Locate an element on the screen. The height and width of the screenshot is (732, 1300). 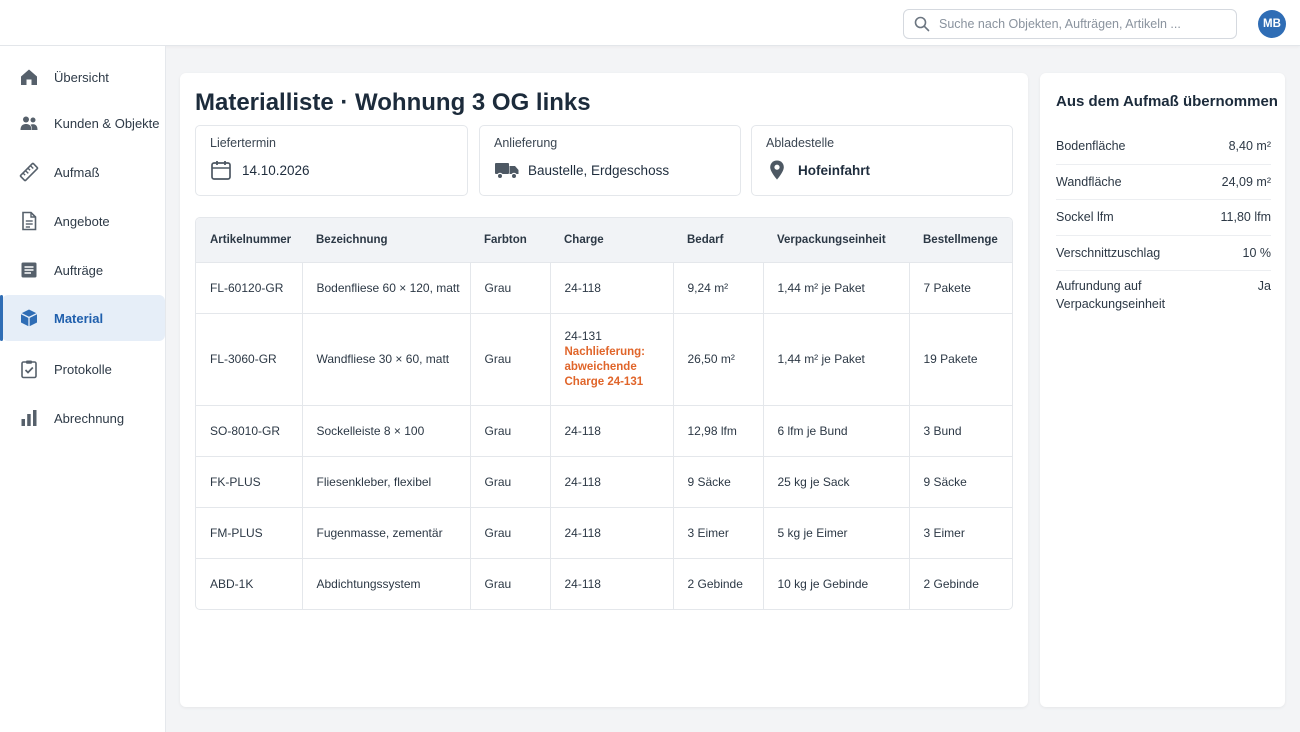
user-avatar: MB is located at coordinates (1272, 24).